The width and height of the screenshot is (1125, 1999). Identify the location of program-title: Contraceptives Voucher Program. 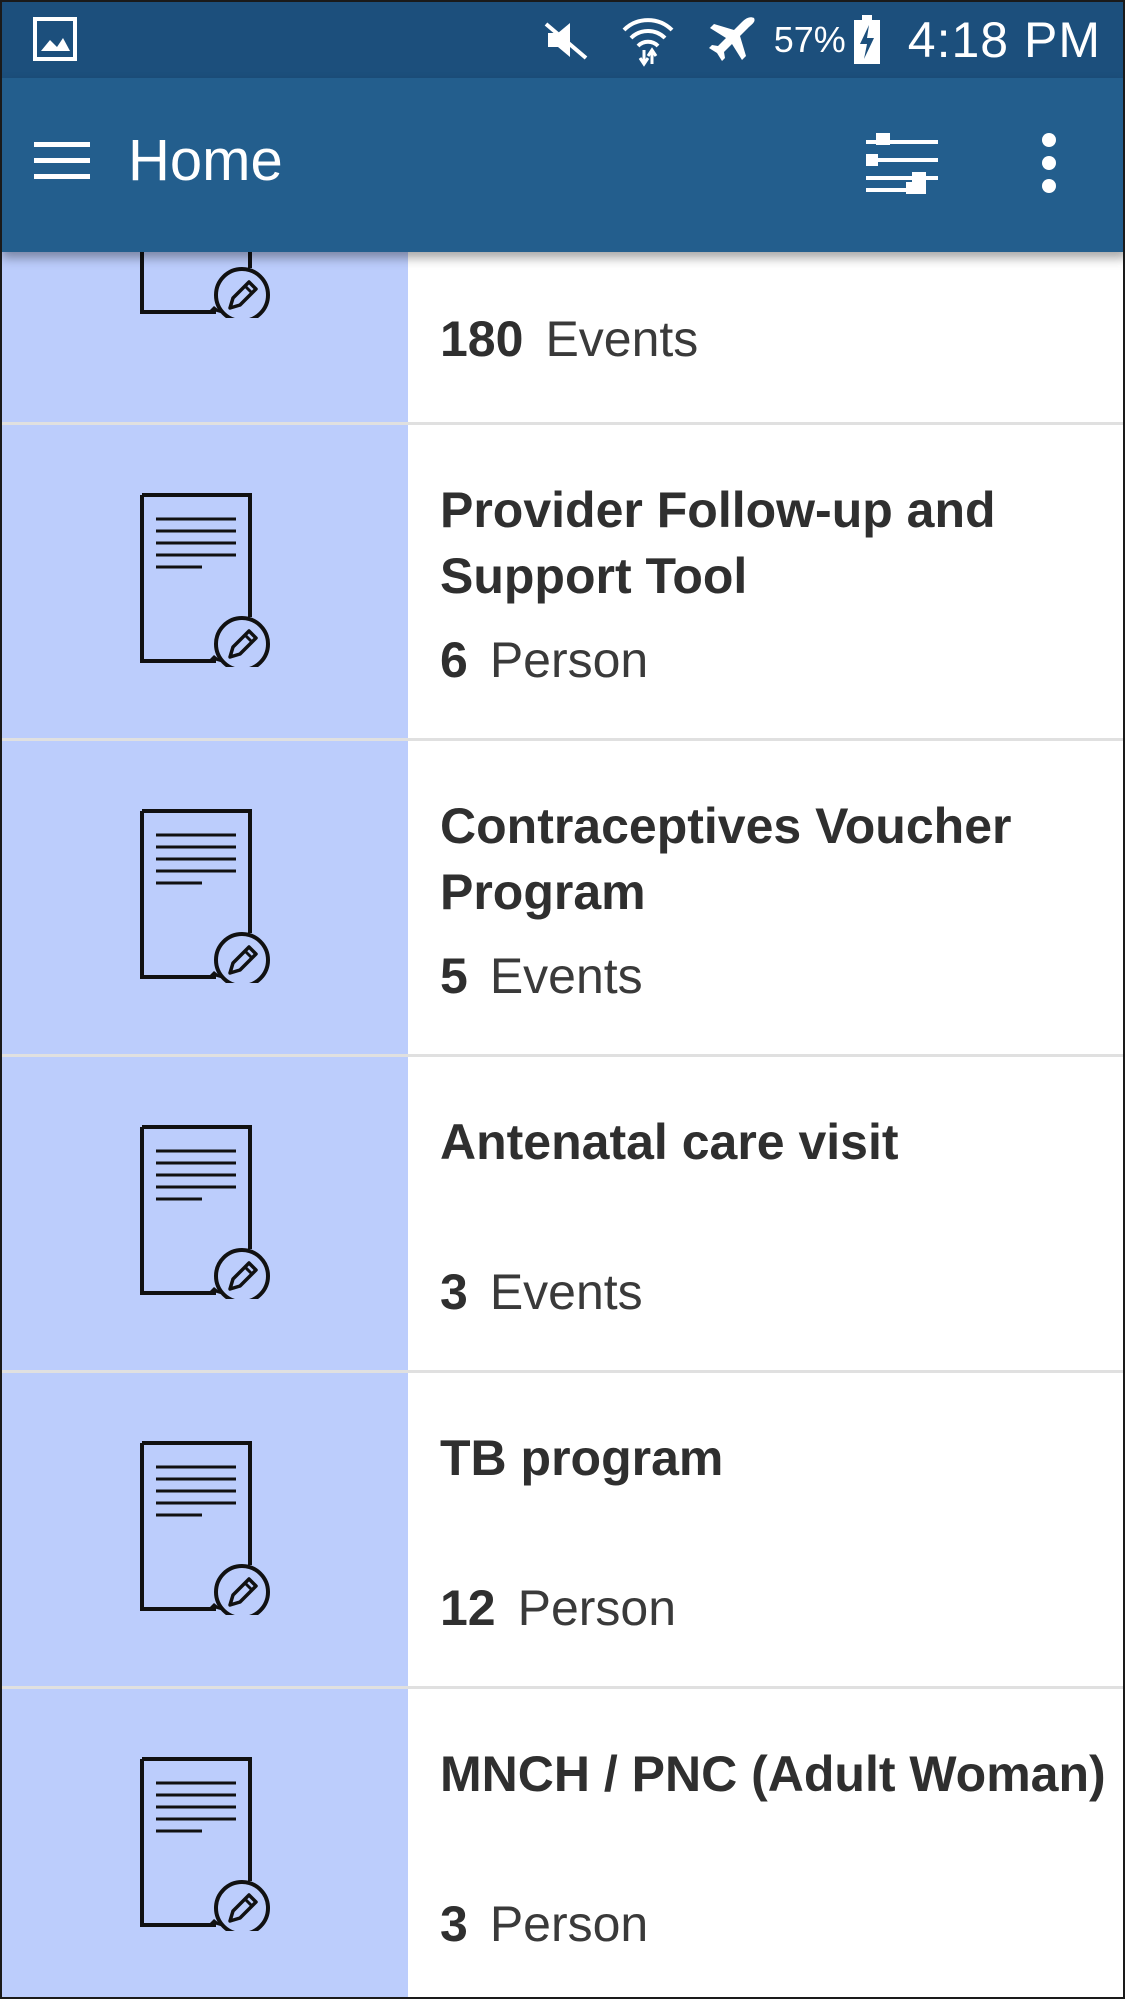
(726, 859).